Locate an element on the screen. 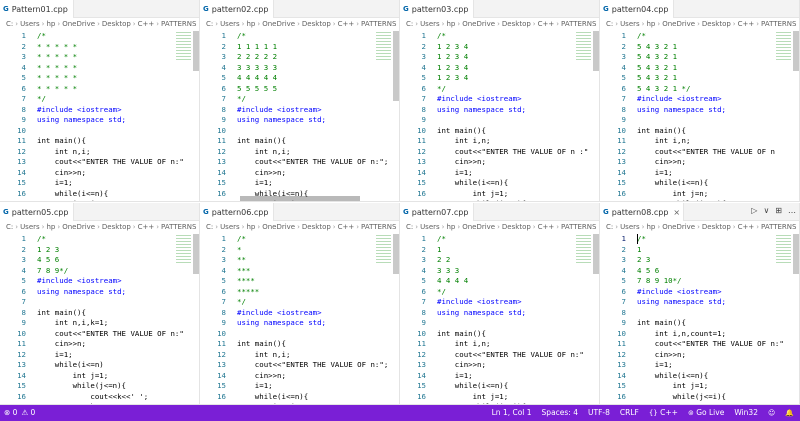  editor-tab: Gpattern03.cpp is located at coordinates (437, 9).